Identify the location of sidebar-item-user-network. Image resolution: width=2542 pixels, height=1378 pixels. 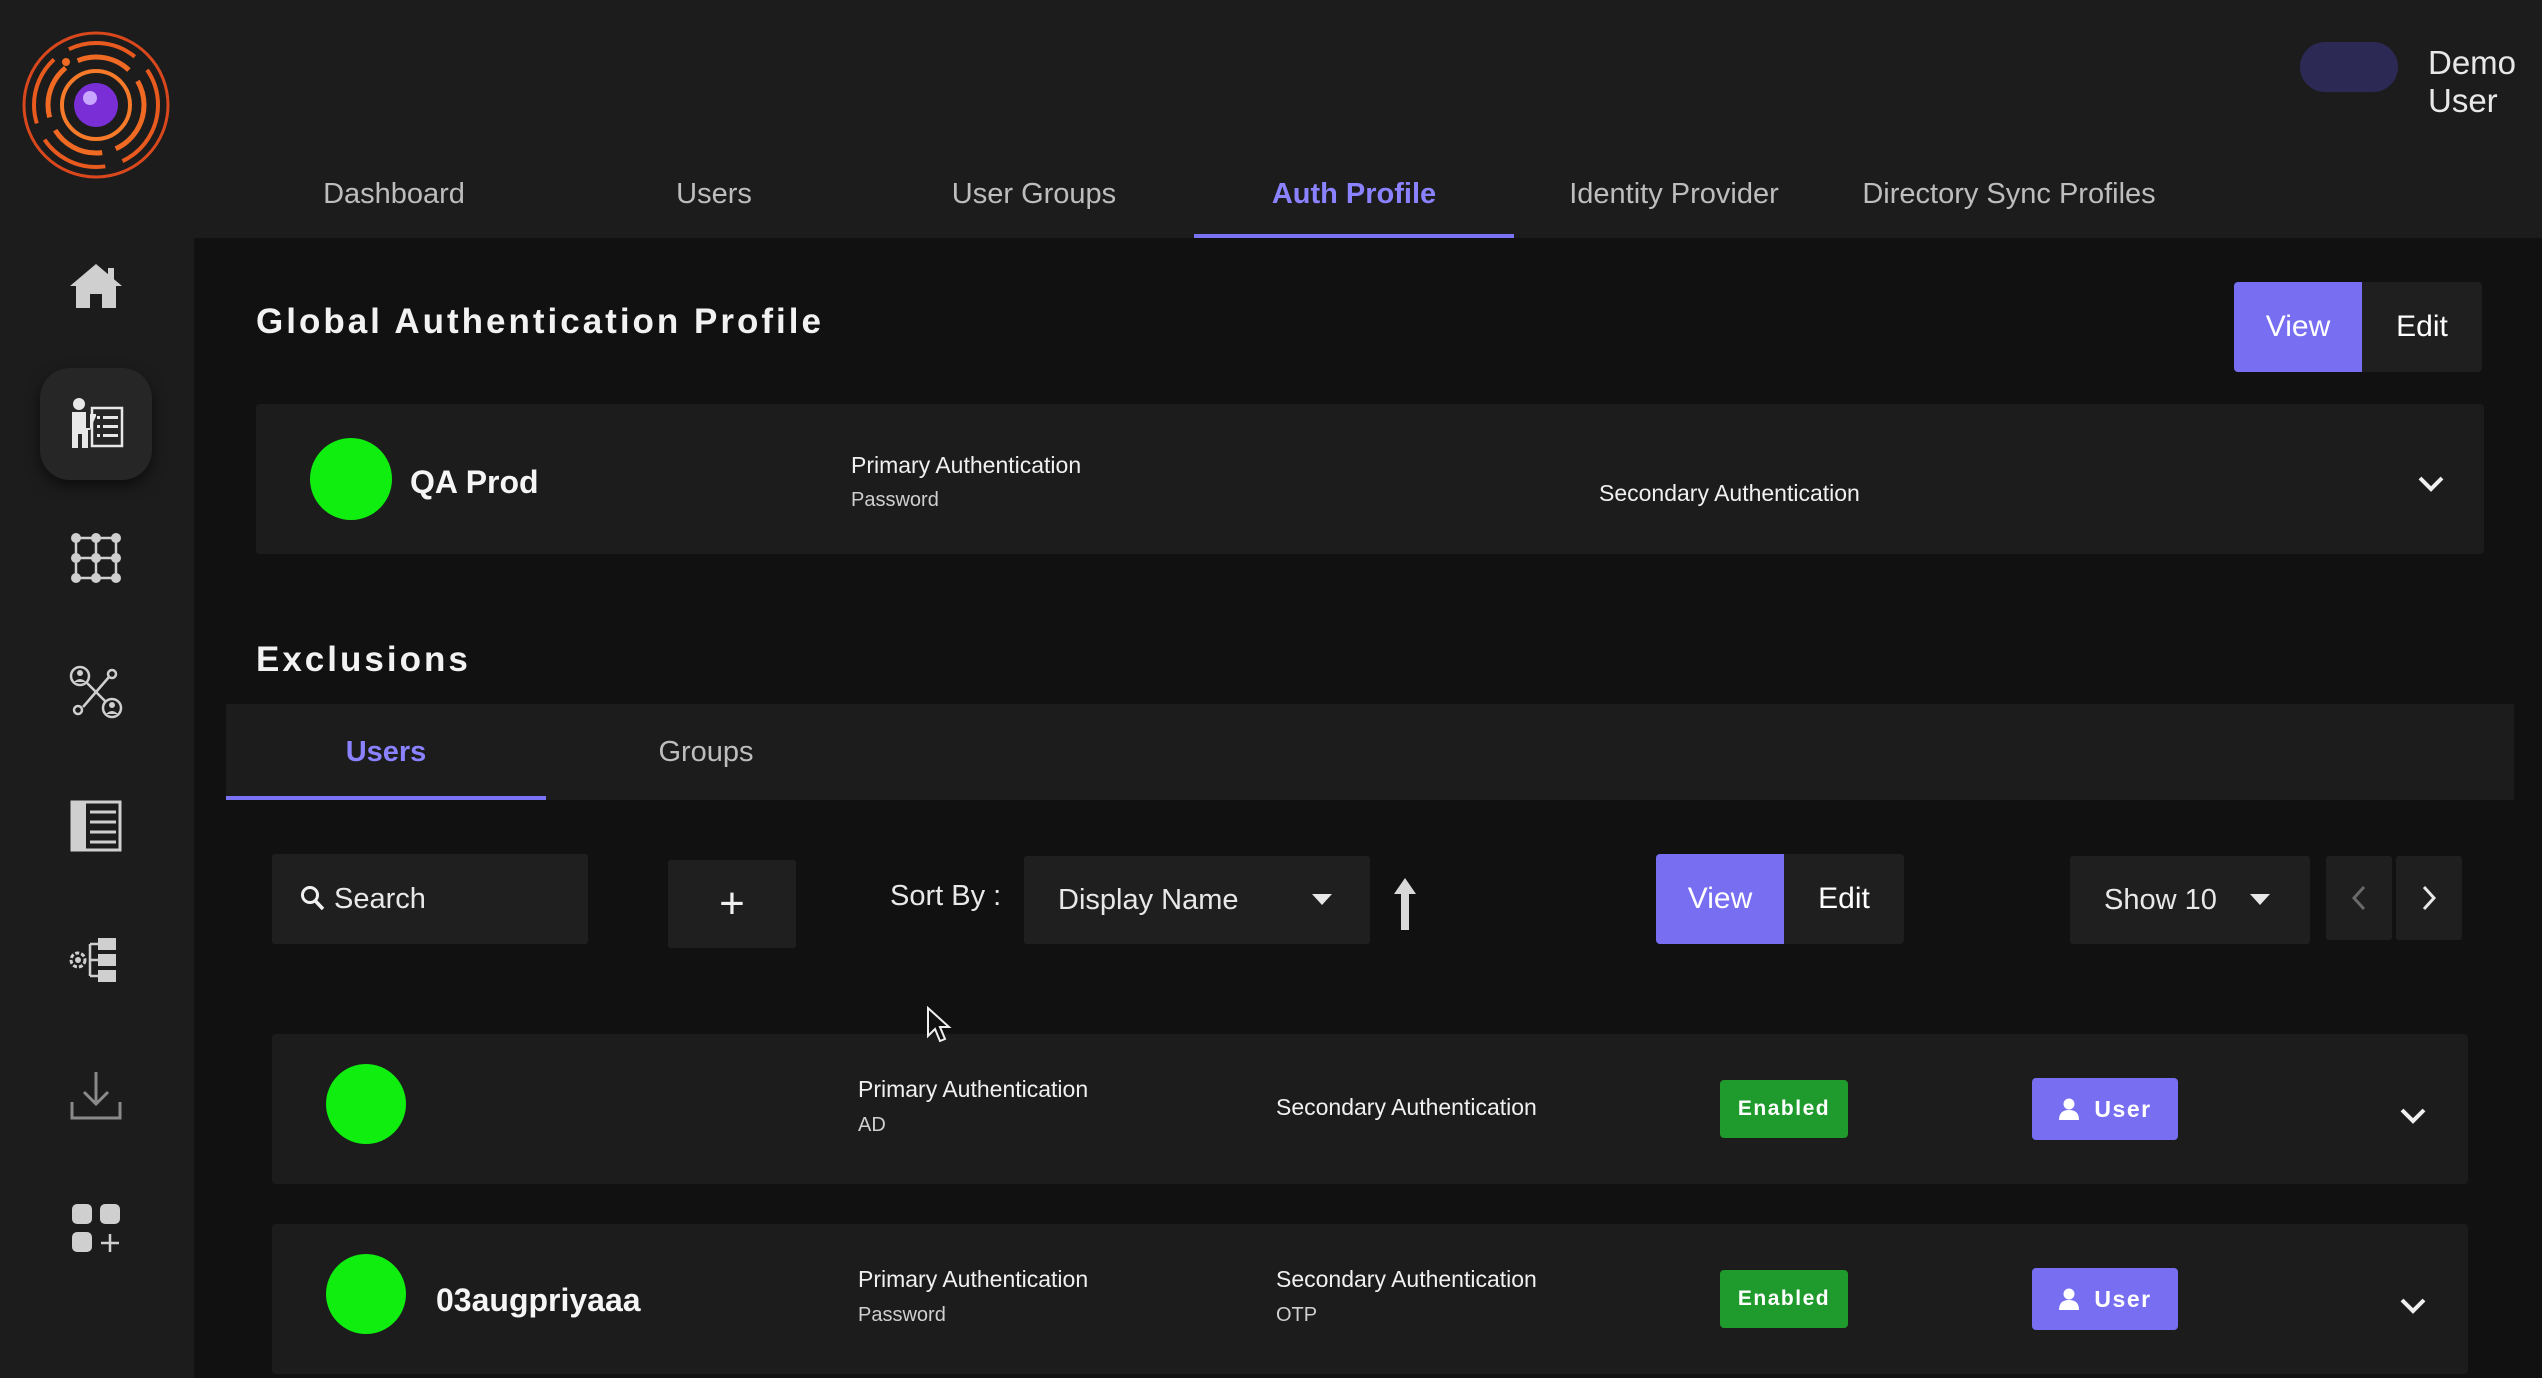
(96, 692).